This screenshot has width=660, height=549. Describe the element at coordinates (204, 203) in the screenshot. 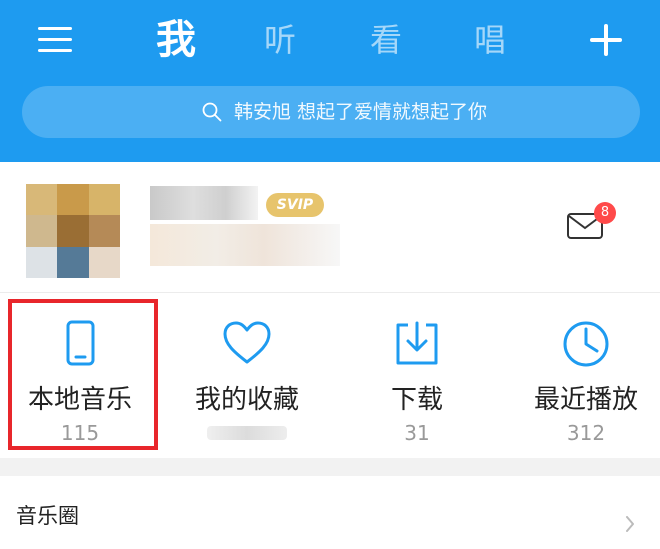

I see `username-blurred` at that location.